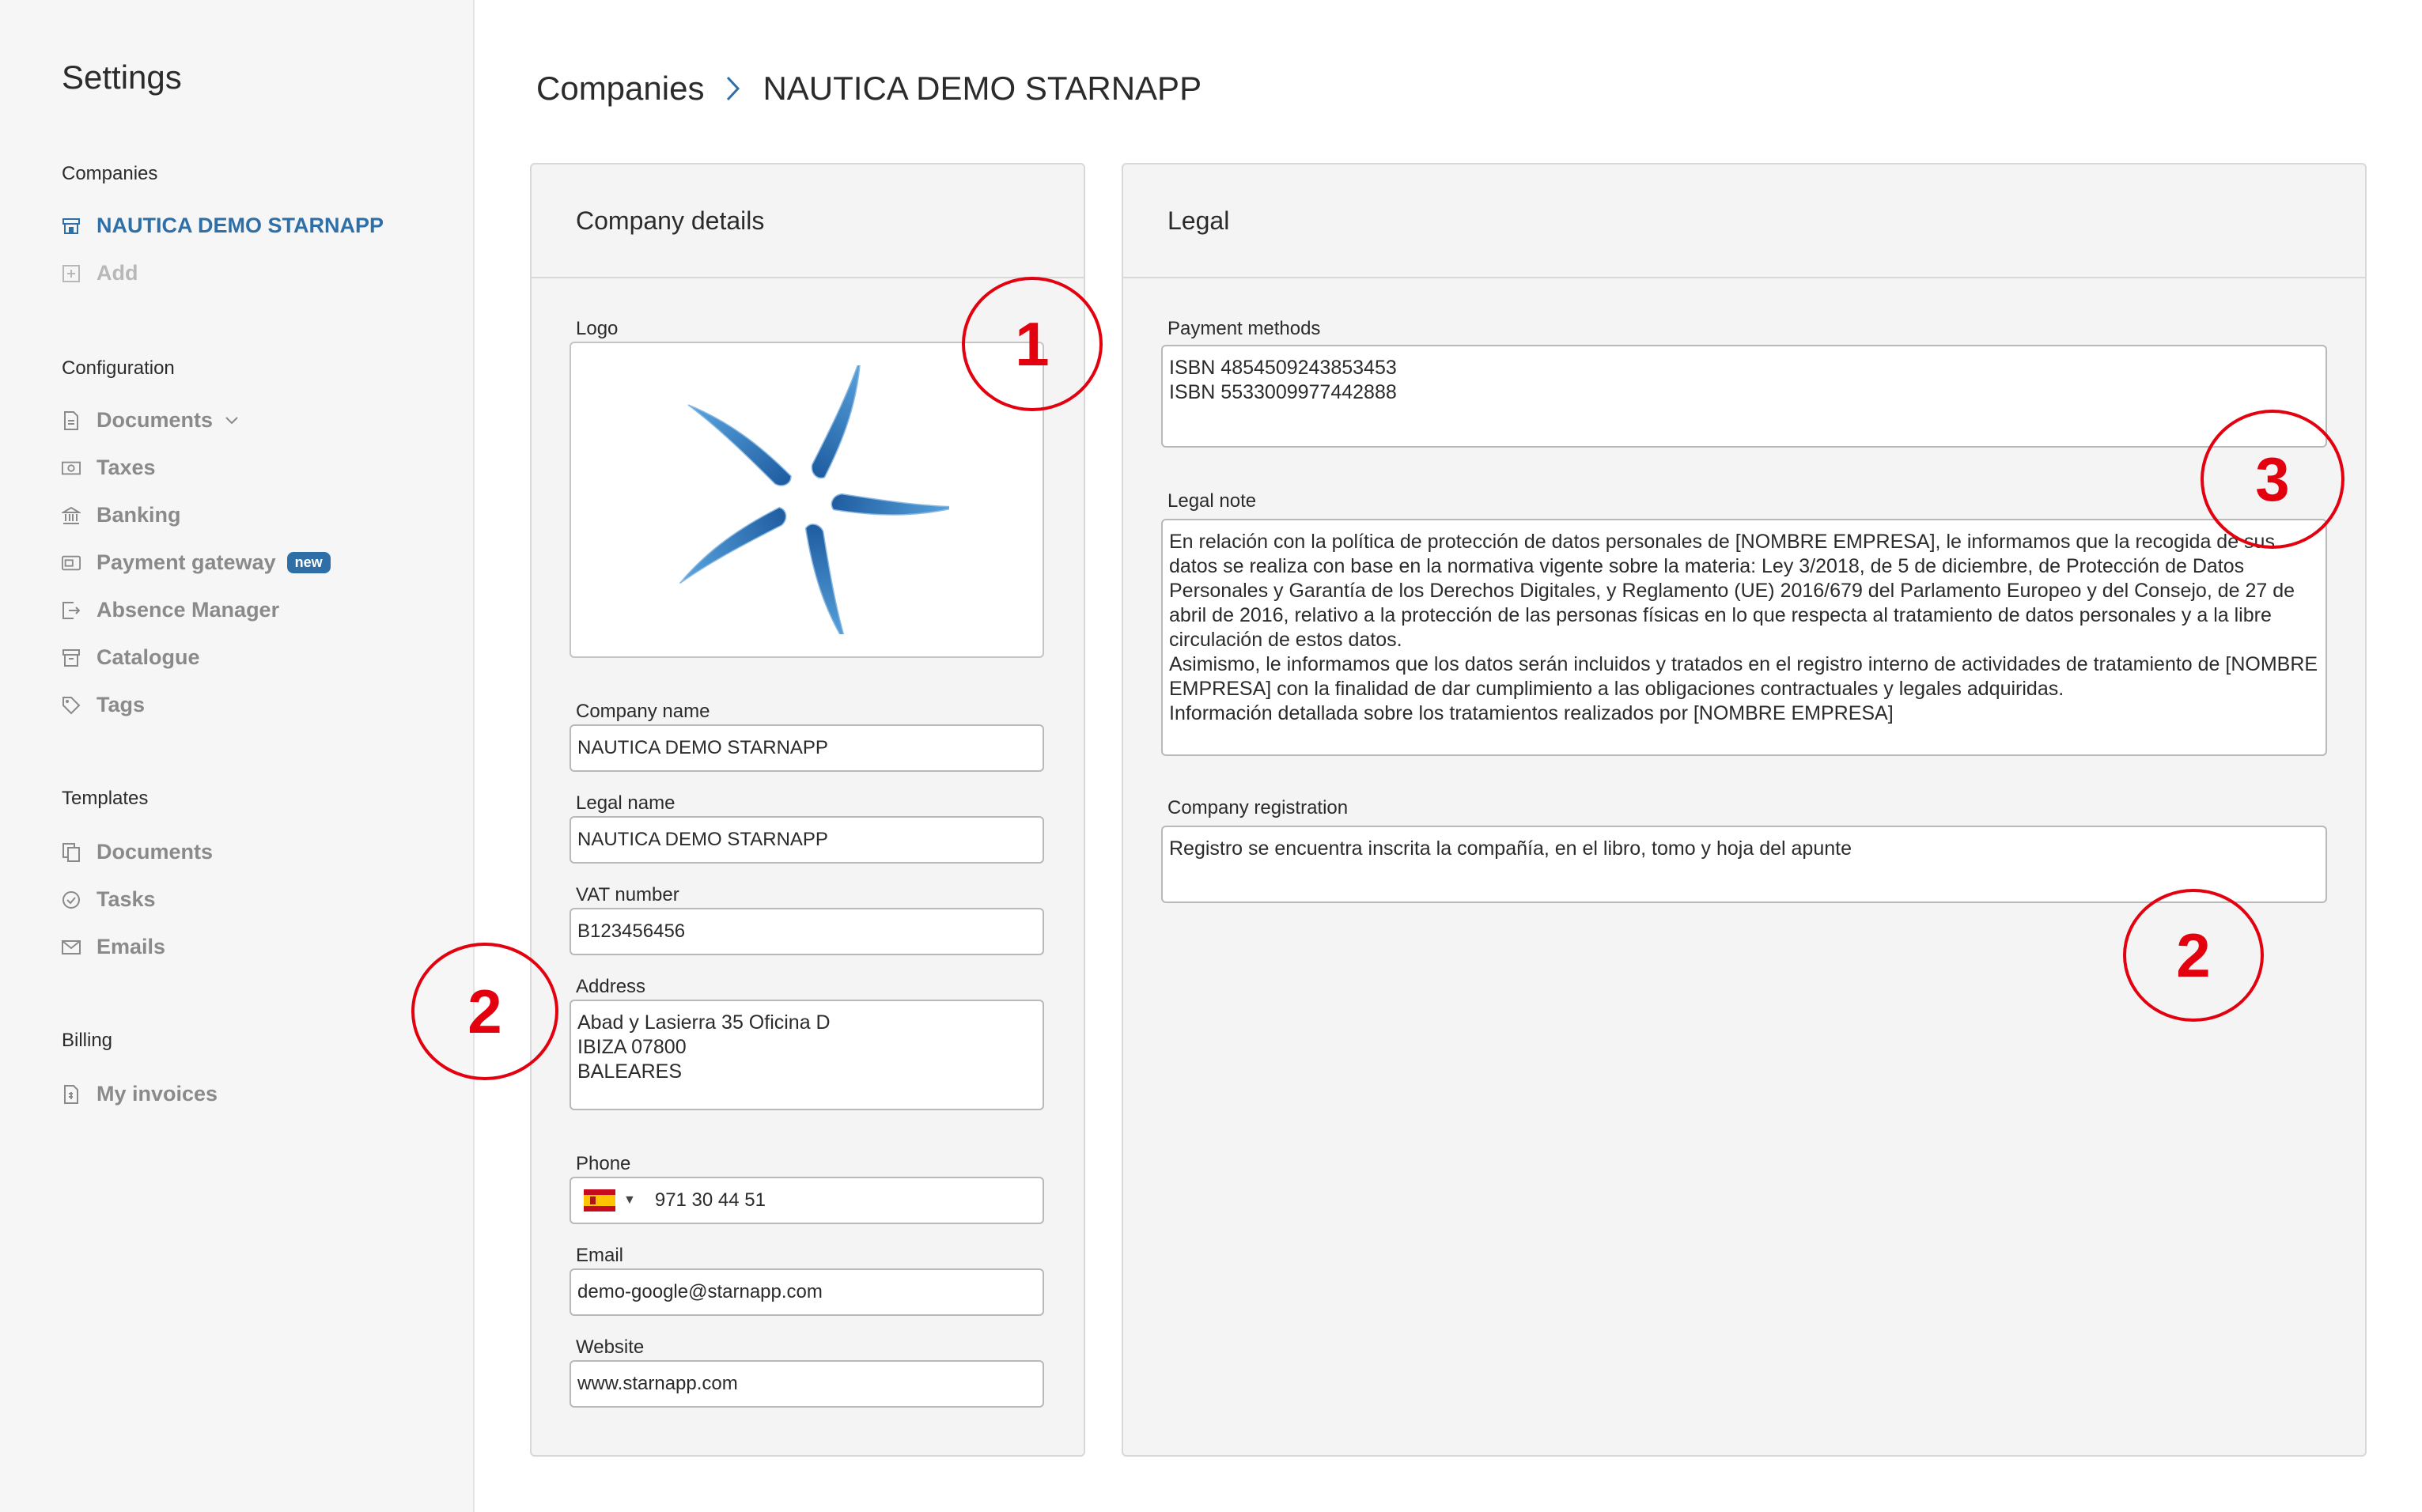 This screenshot has width=2422, height=1512. What do you see at coordinates (600, 1256) in the screenshot?
I see `email-label: Email` at bounding box center [600, 1256].